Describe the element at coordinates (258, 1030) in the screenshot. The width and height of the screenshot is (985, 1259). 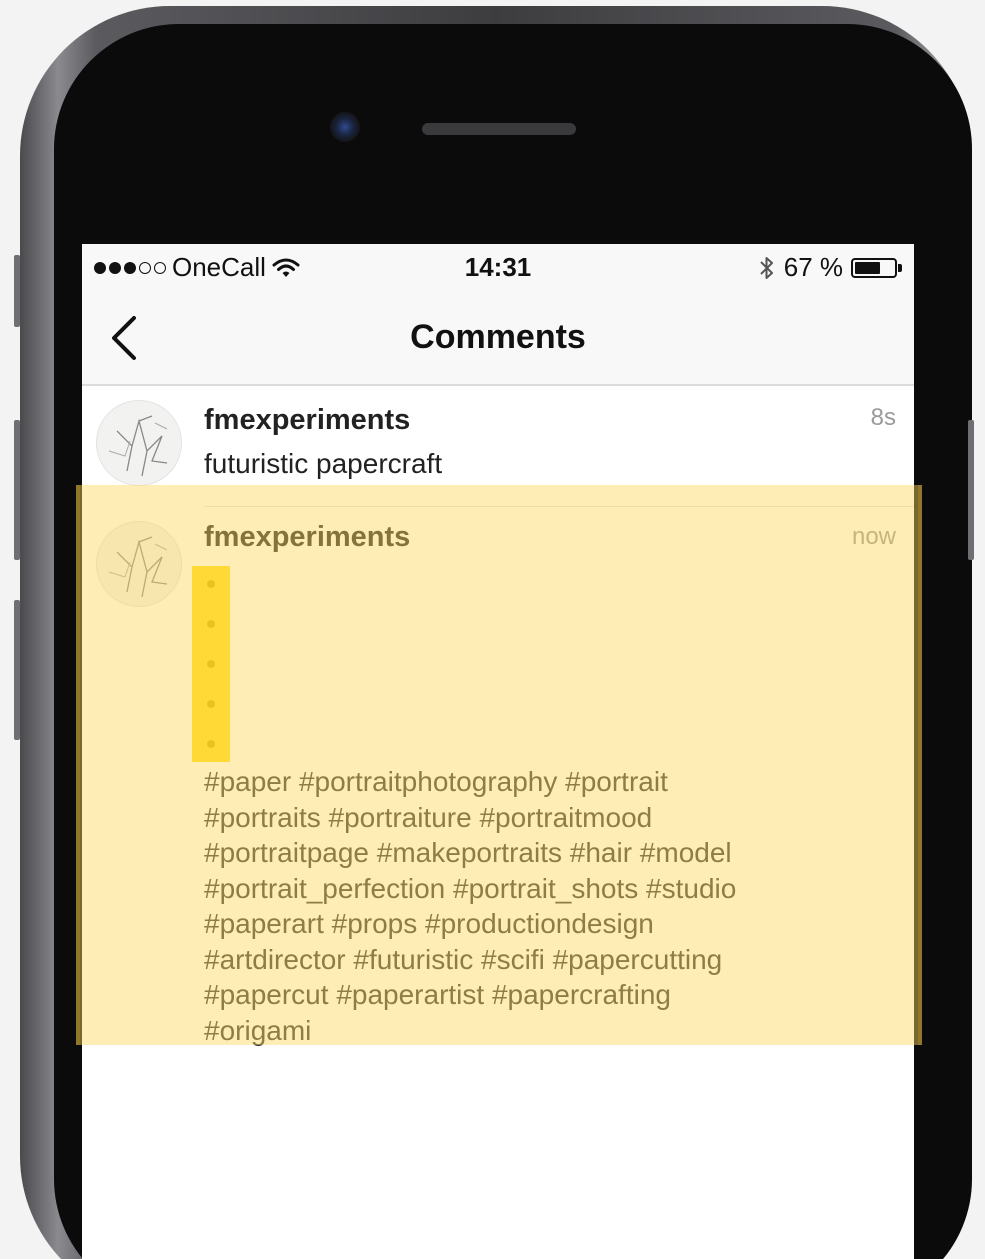
I see `hashtag-line: #origami` at that location.